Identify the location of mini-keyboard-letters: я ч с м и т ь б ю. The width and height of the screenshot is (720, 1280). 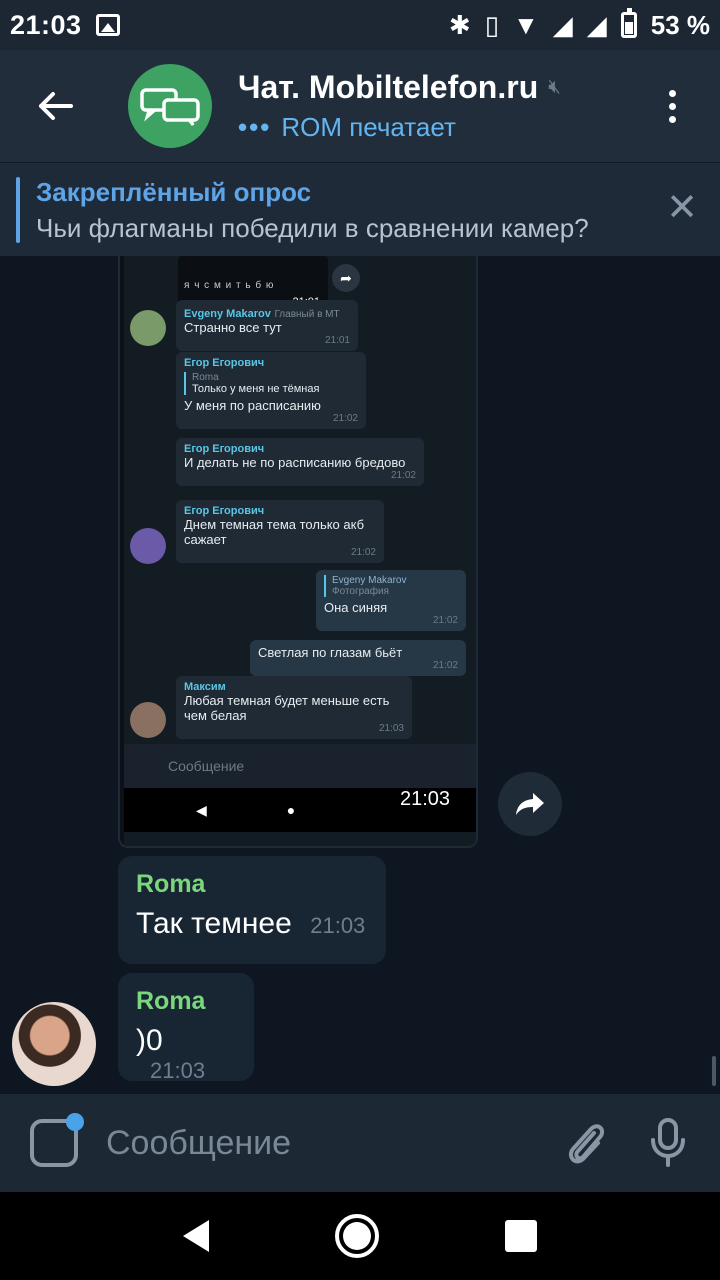
(229, 285).